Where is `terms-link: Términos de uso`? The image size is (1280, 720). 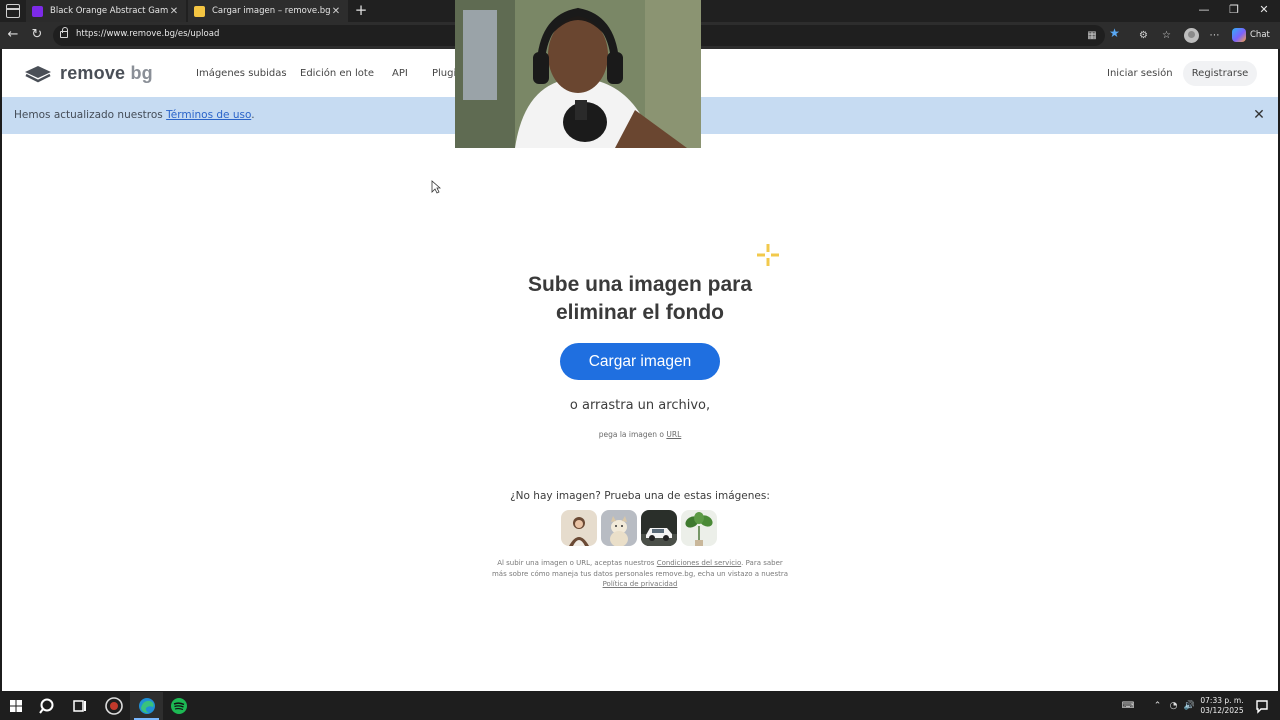 terms-link: Términos de uso is located at coordinates (208, 115).